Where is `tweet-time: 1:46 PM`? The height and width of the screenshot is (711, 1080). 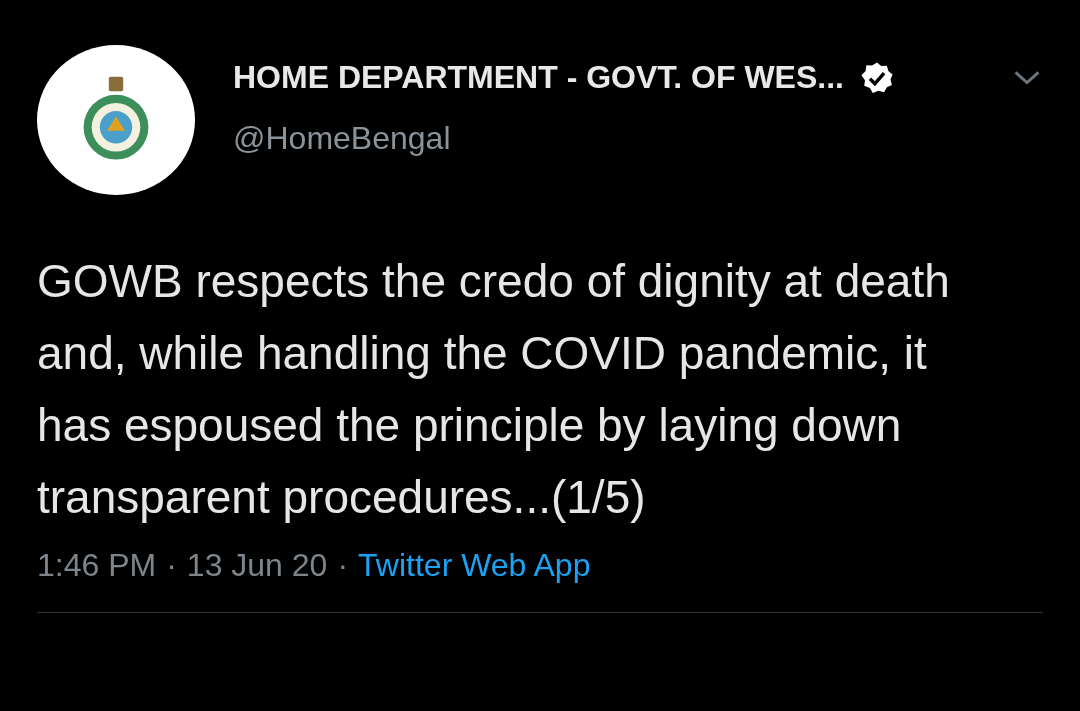 tweet-time: 1:46 PM is located at coordinates (97, 565).